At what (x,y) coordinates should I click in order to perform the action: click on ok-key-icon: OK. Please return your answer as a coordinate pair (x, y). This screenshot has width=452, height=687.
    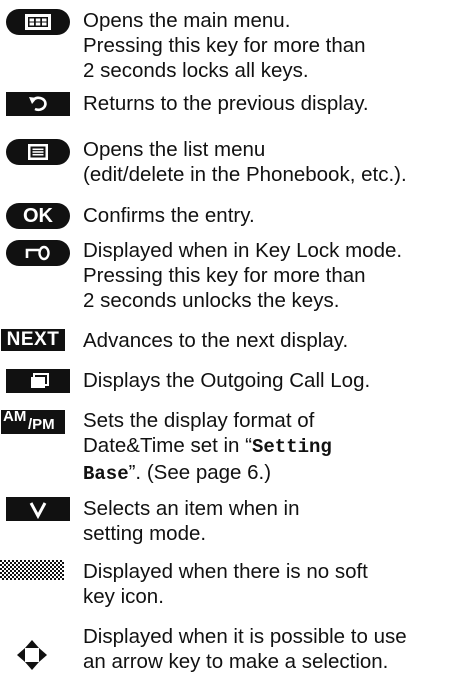
    Looking at the image, I should click on (38, 216).